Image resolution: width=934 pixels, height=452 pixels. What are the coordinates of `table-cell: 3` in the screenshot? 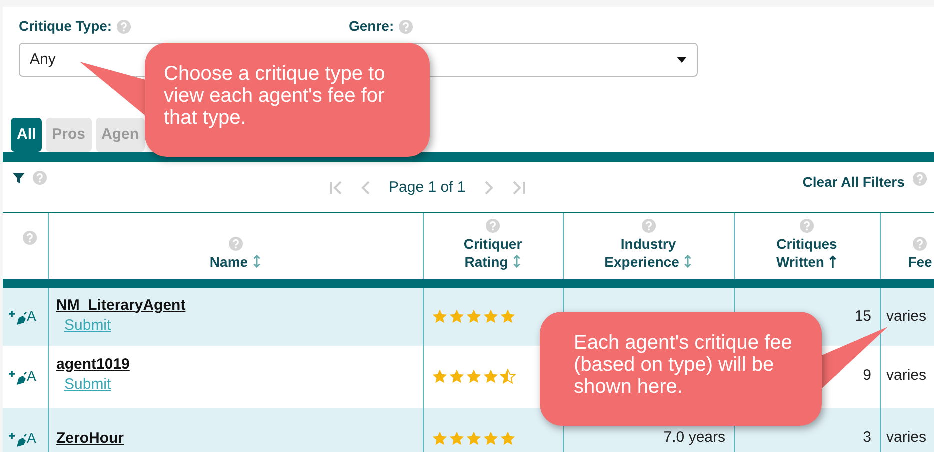 It's located at (867, 437).